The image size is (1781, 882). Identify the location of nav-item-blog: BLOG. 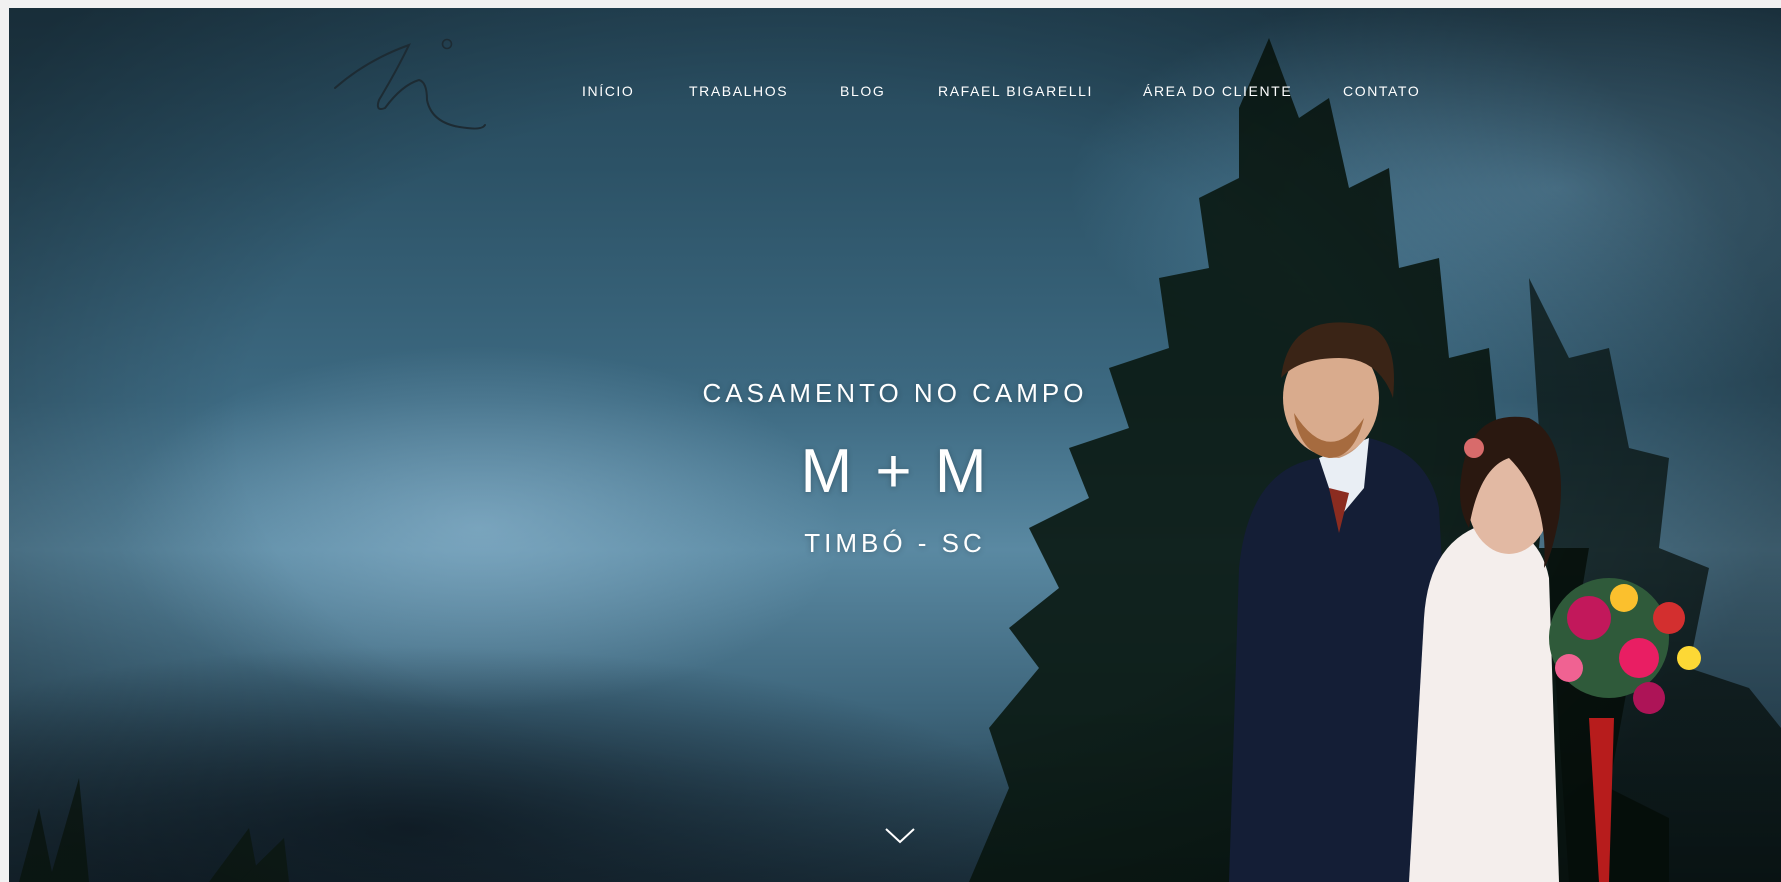
(862, 91).